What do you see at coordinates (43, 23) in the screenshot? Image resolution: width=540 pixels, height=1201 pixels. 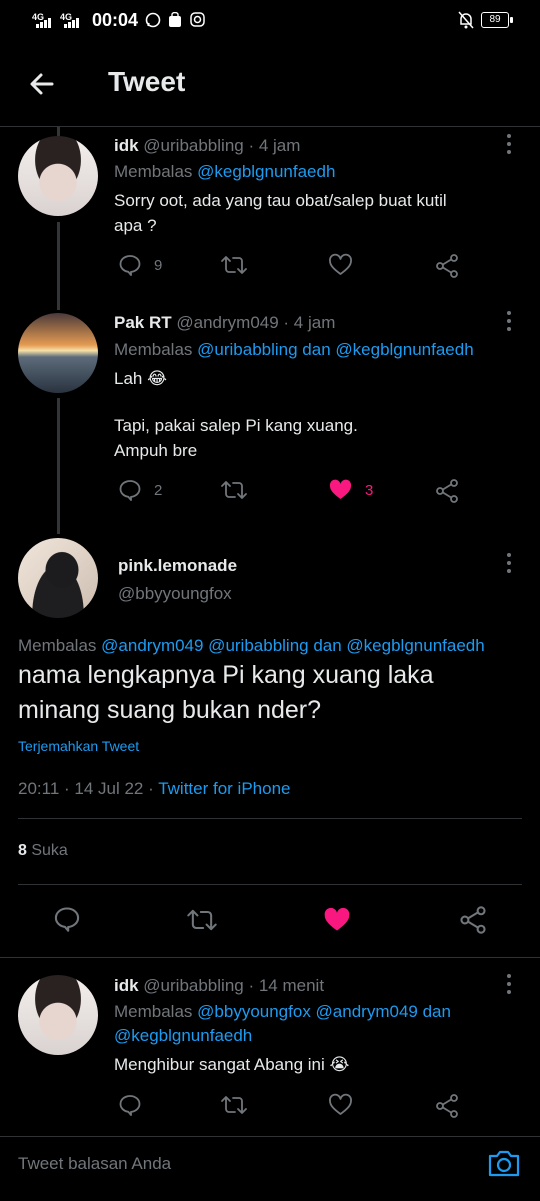 I see `signal-icon` at bounding box center [43, 23].